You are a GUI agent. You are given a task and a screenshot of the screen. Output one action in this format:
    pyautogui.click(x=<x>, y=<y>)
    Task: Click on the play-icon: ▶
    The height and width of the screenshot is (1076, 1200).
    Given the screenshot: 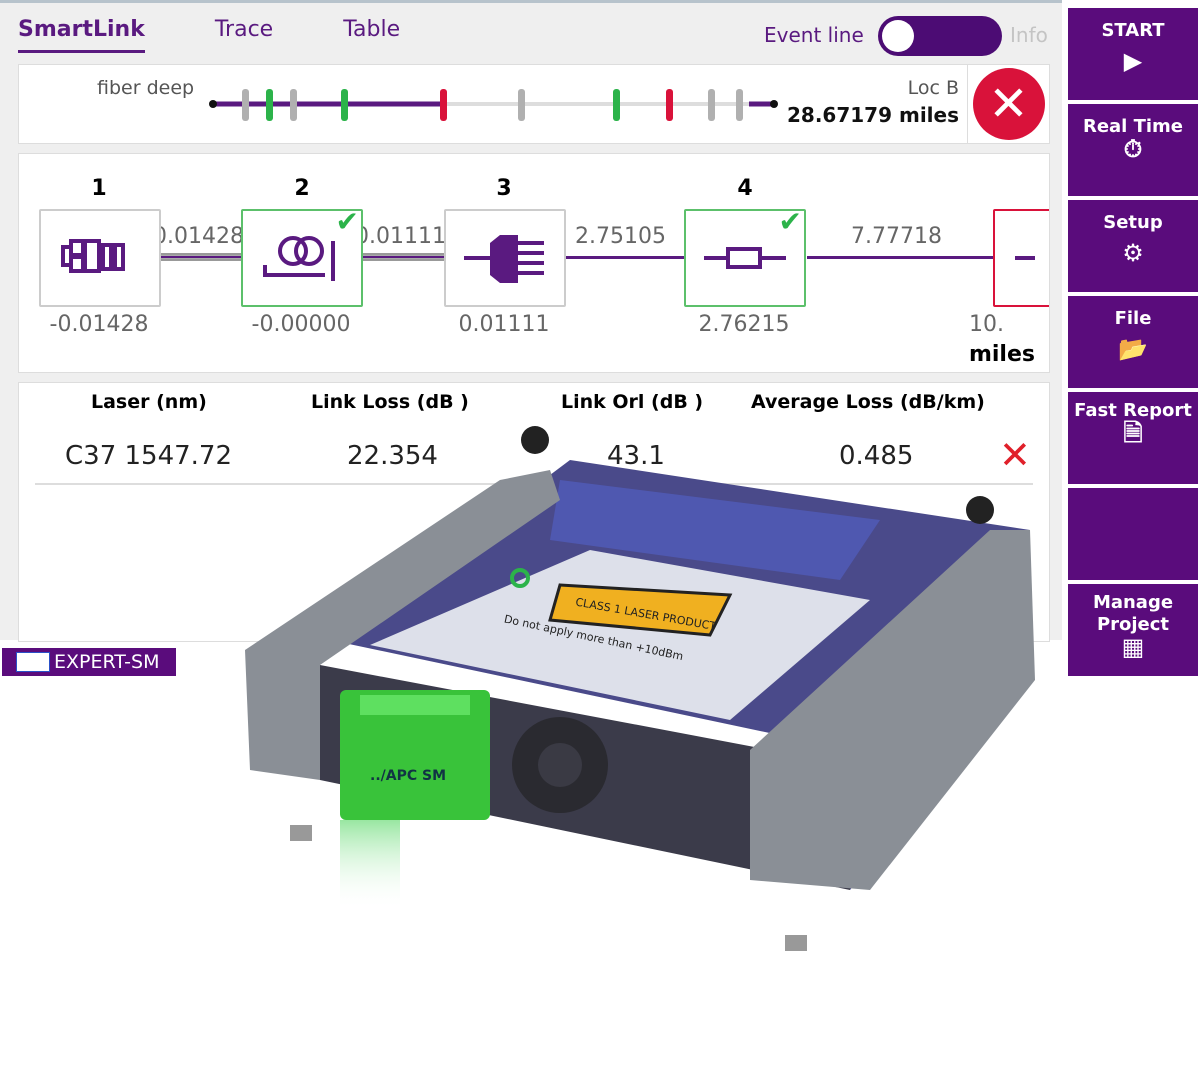 What is the action you would take?
    pyautogui.click(x=1133, y=61)
    